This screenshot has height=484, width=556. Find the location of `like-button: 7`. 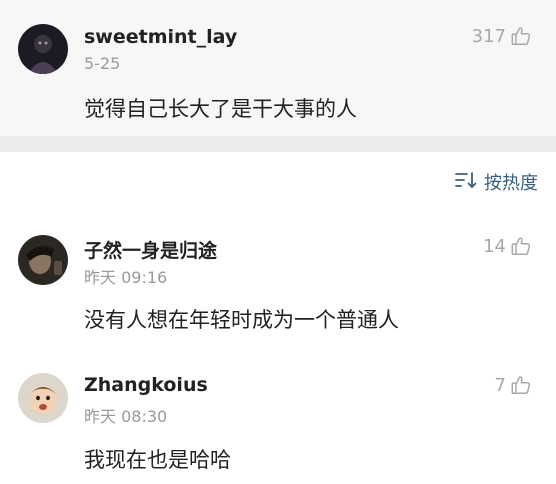

like-button: 7 is located at coordinates (513, 385).